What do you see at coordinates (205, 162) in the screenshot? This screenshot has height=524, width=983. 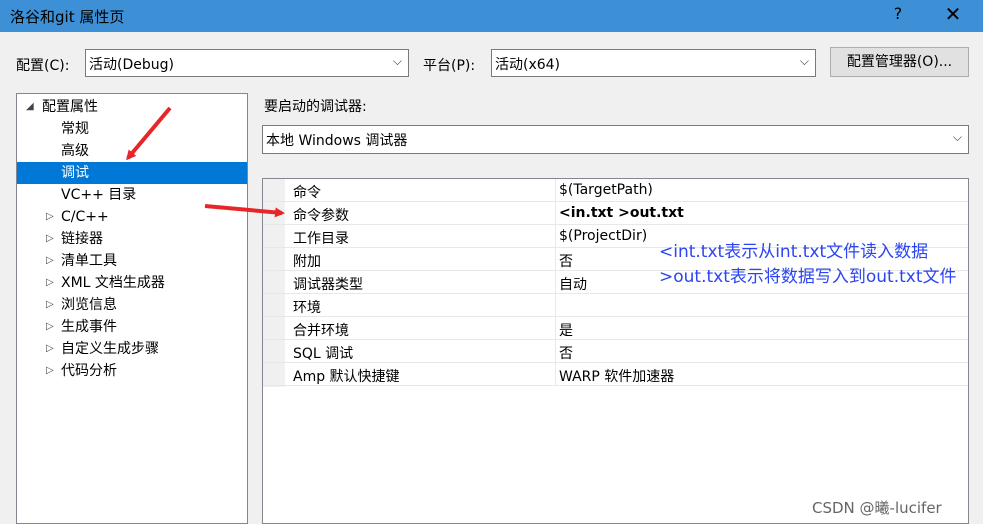 I see `annotation-arrows` at bounding box center [205, 162].